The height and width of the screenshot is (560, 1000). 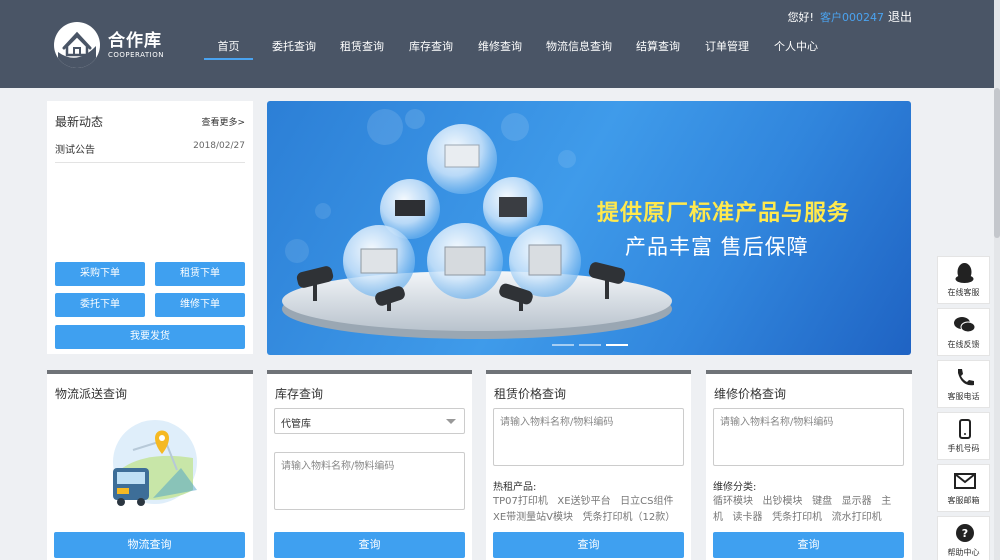 What do you see at coordinates (900, 16) in the screenshot?
I see `logout-link: 退出` at bounding box center [900, 16].